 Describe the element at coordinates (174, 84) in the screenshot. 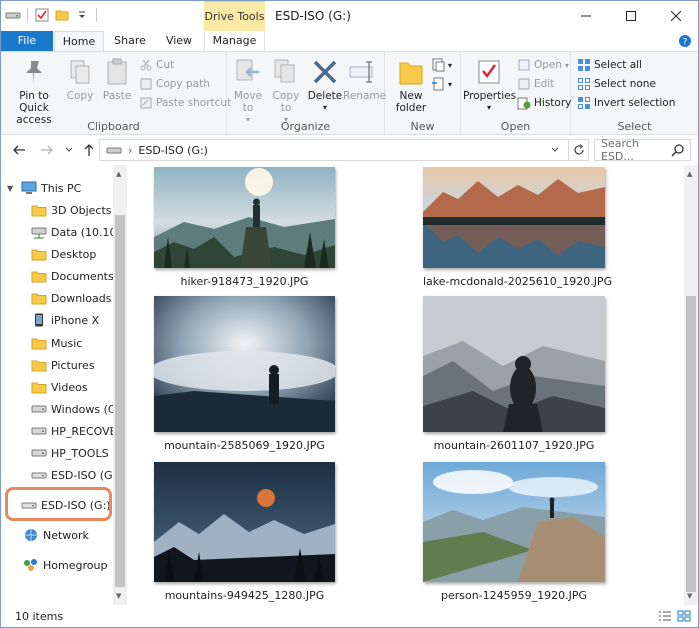

I see `copy-path-button: Copy path` at that location.